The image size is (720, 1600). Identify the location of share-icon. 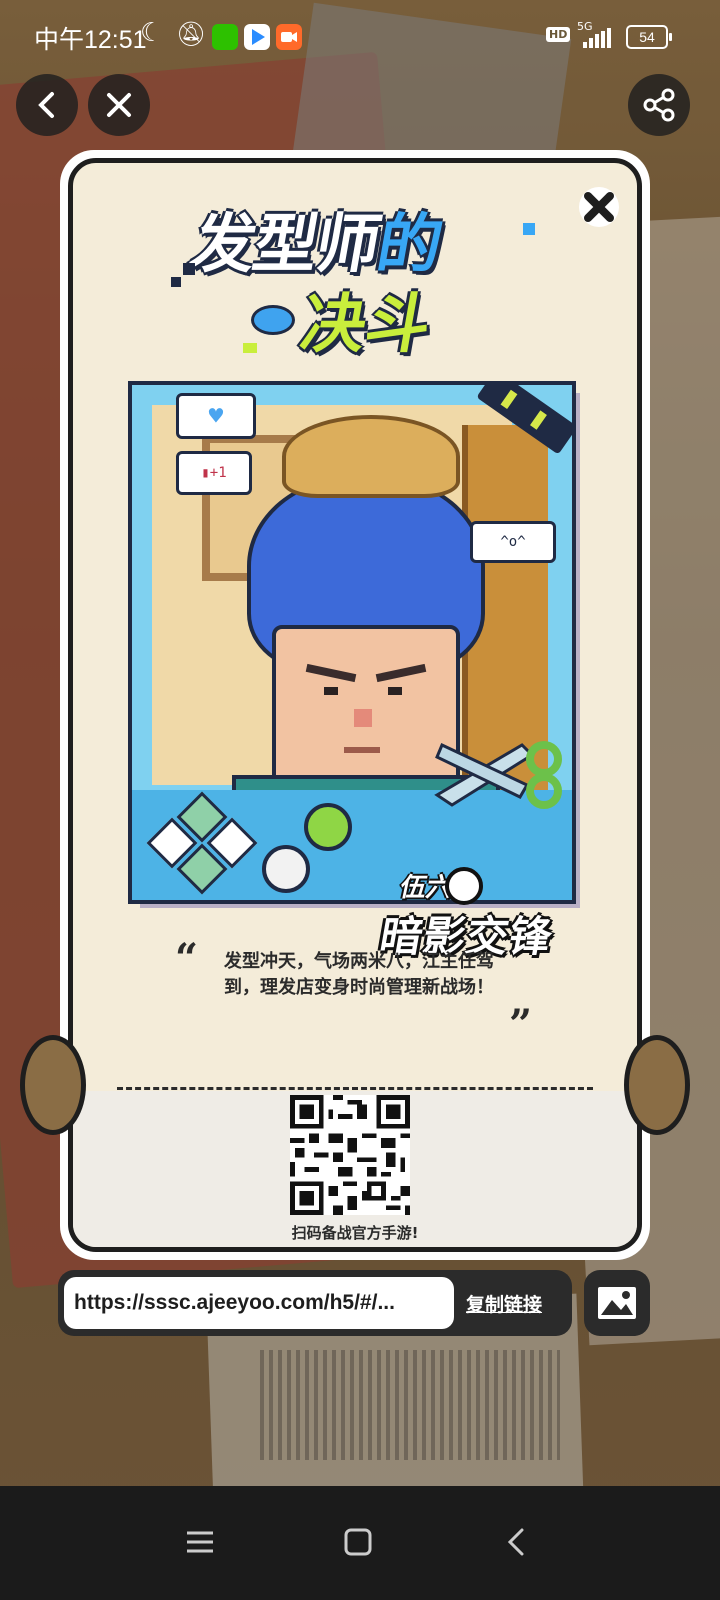
(659, 105).